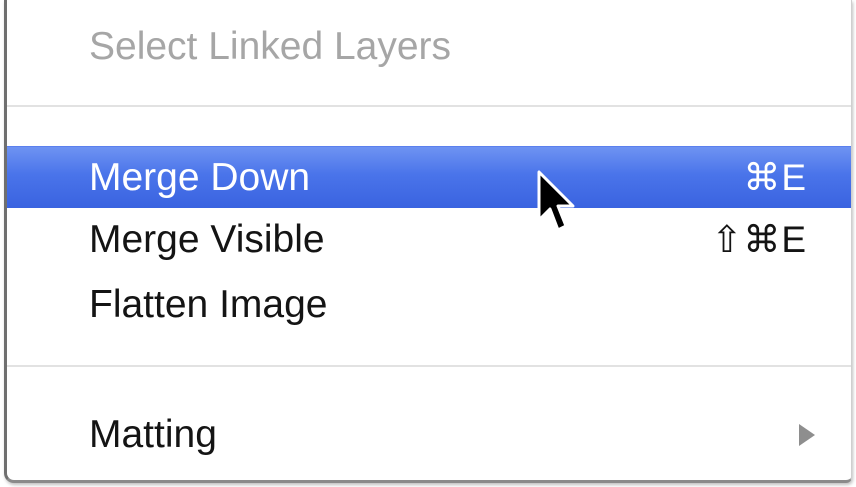 The image size is (856, 487). What do you see at coordinates (429, 177) in the screenshot?
I see `menu-item-merge-down: Merge Down ⌘E` at bounding box center [429, 177].